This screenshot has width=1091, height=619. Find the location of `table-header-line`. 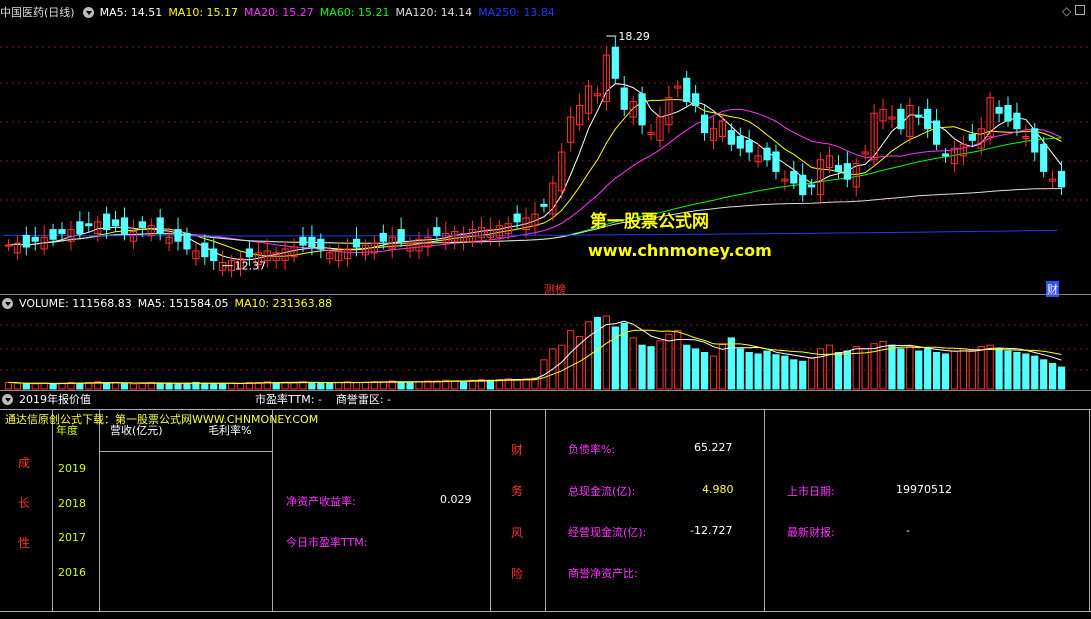

table-header-line is located at coordinates (185, 451).